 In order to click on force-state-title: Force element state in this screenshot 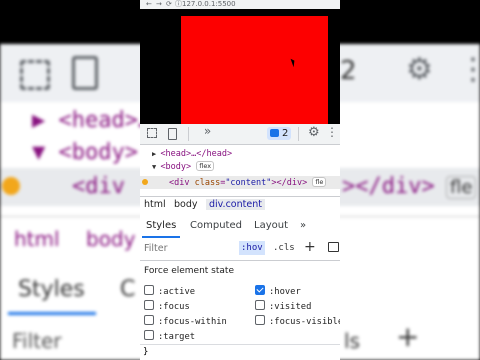, I will do `click(189, 271)`.